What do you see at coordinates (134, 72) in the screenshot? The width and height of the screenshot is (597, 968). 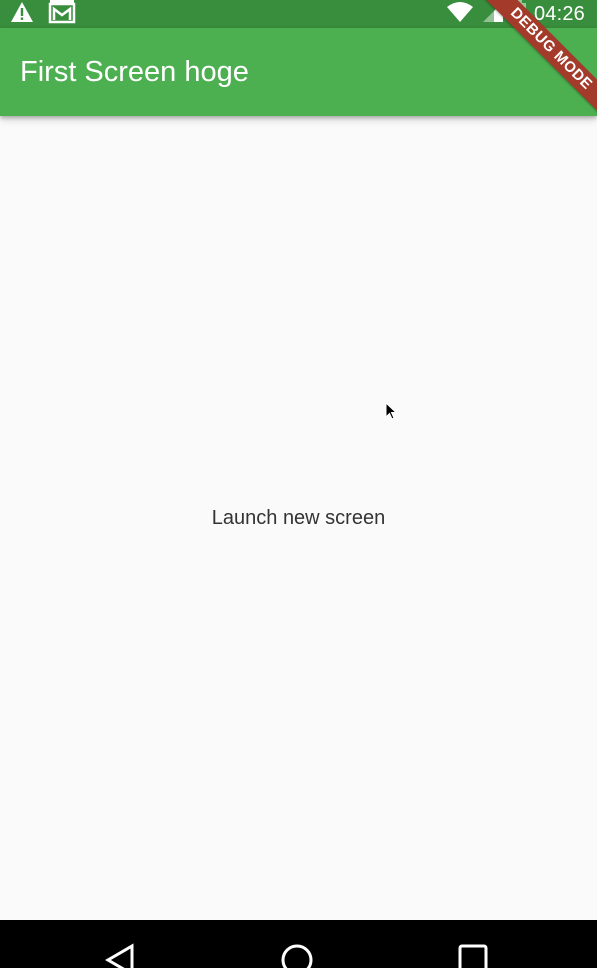 I see `page-title: First Screen hoge` at bounding box center [134, 72].